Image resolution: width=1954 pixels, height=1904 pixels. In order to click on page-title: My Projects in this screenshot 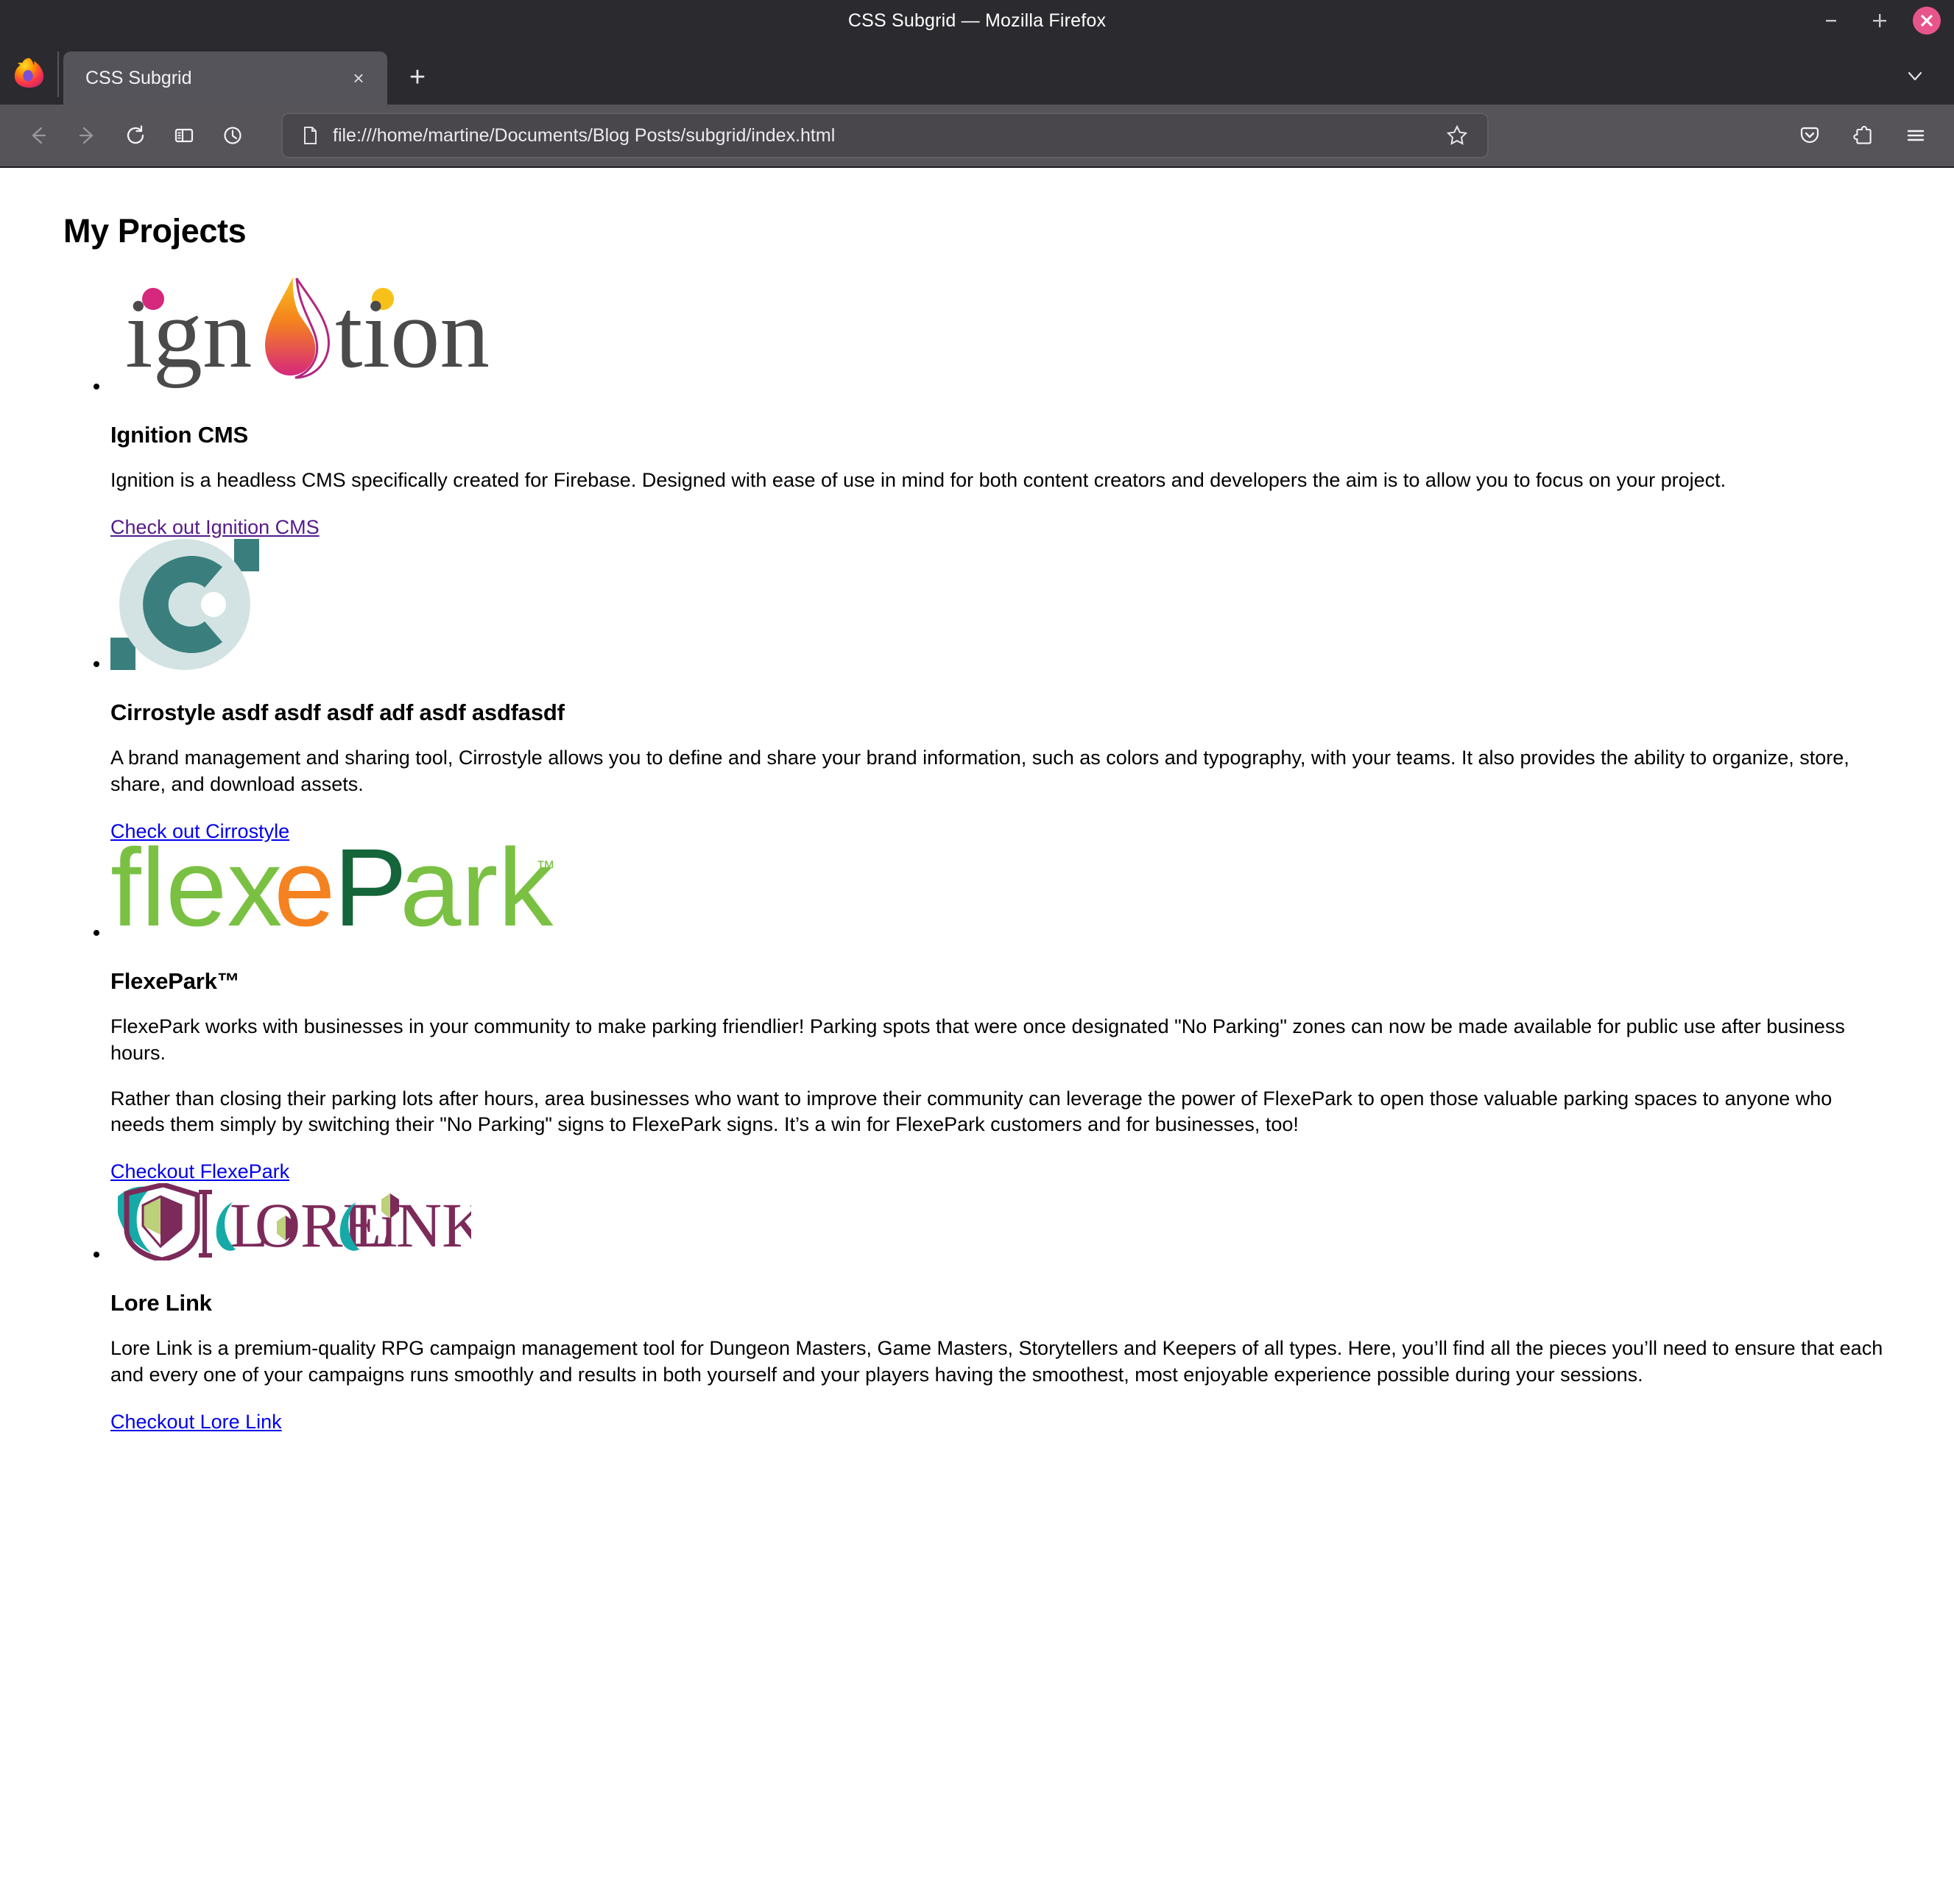, I will do `click(155, 231)`.